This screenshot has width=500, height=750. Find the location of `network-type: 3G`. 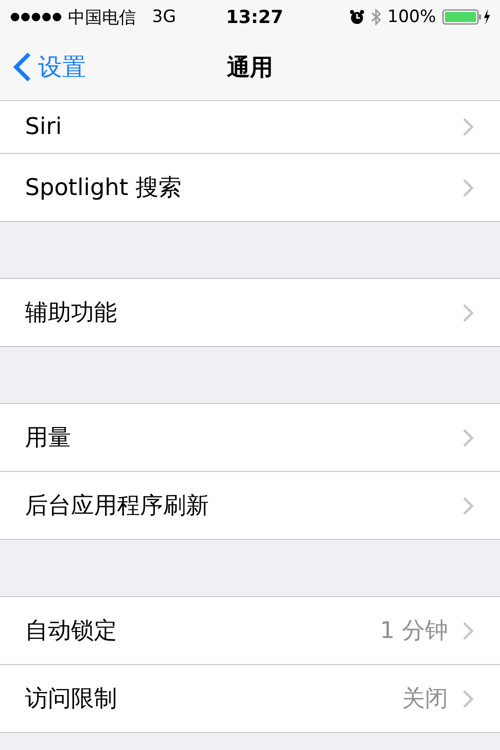

network-type: 3G is located at coordinates (164, 17).